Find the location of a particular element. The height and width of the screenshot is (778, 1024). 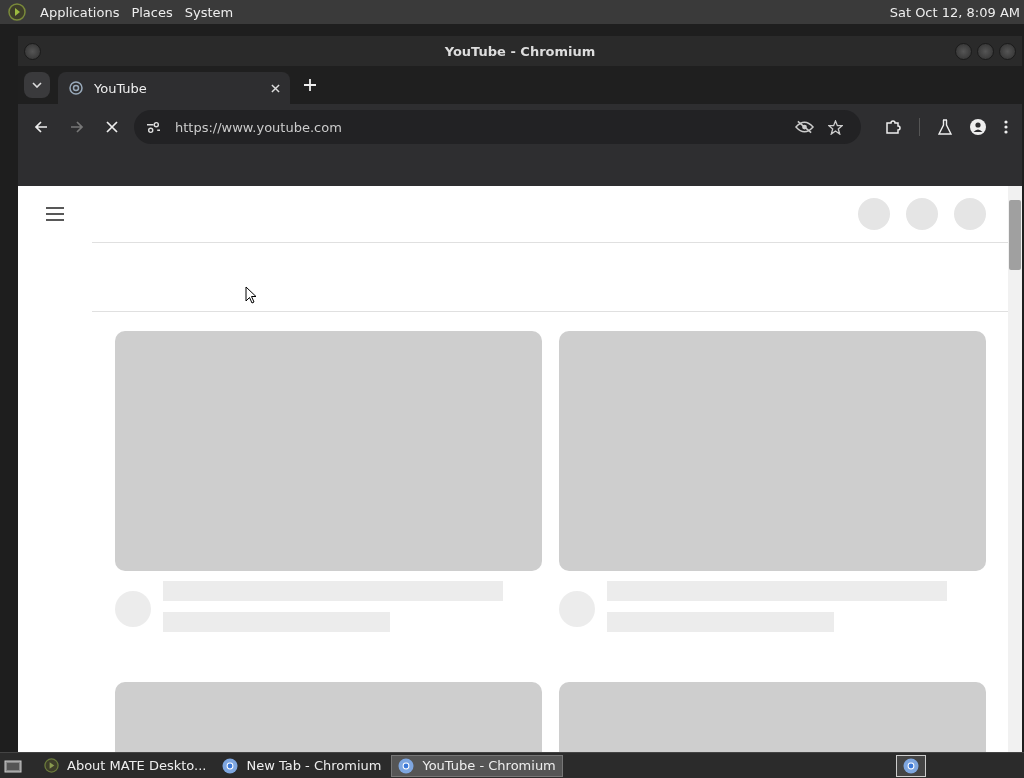

taskbar-button: YouTube - Chromium is located at coordinates (477, 765).